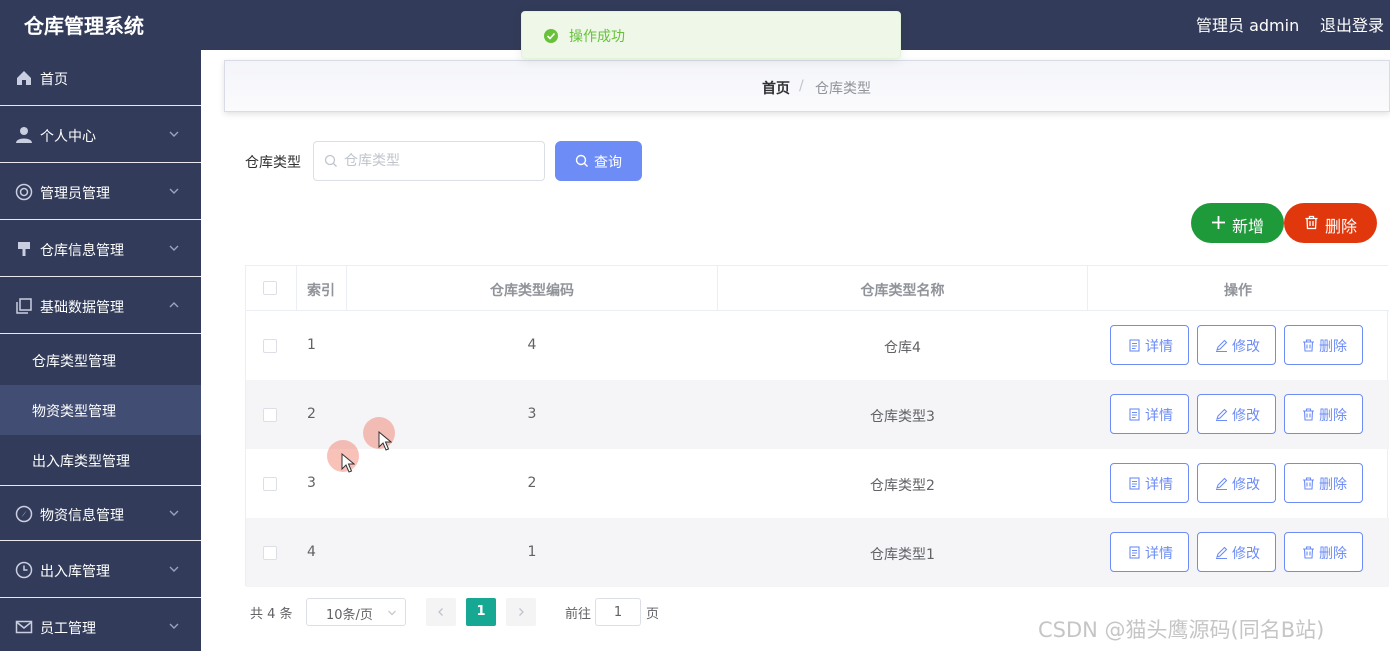  I want to click on chevron-up-icon, so click(174, 305).